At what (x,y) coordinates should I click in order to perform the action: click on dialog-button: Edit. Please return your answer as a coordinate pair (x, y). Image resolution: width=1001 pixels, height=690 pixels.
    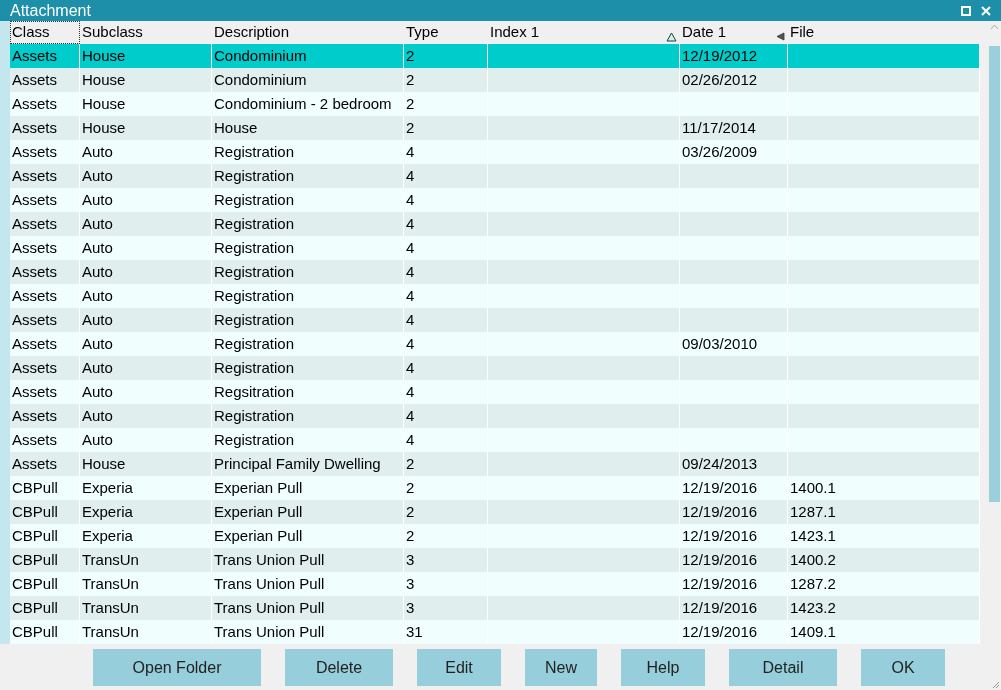
    Looking at the image, I should click on (459, 667).